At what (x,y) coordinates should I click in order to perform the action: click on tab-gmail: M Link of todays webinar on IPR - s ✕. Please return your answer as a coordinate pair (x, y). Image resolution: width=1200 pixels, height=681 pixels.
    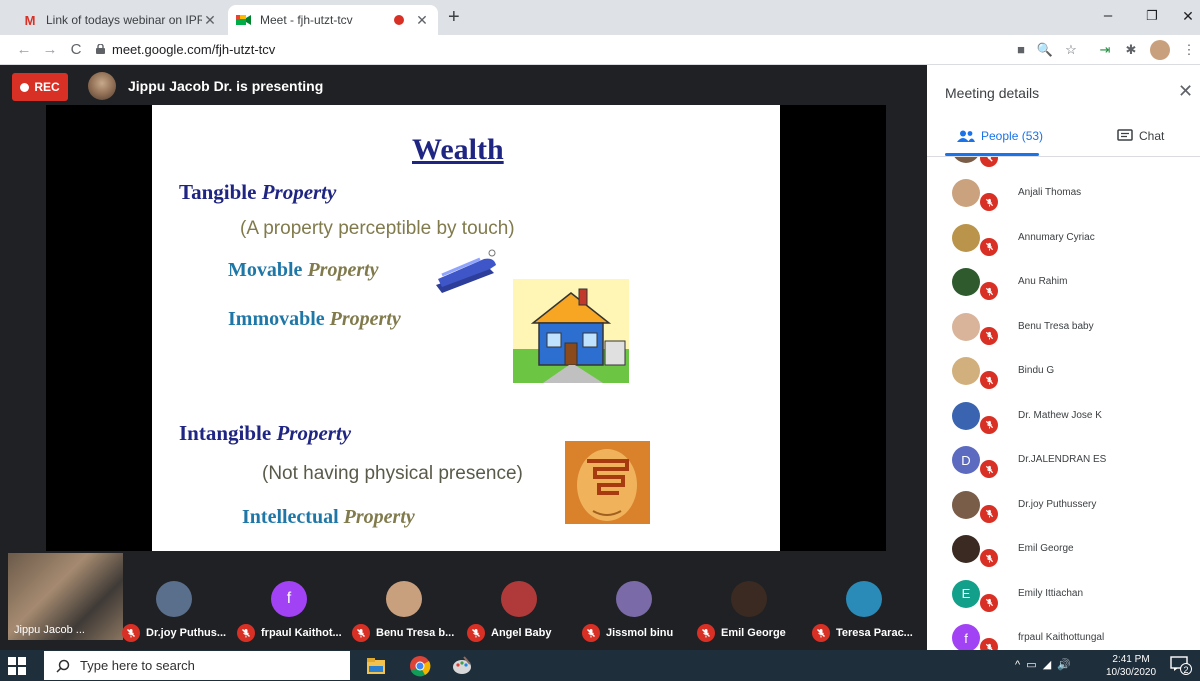
    Looking at the image, I should click on (120, 20).